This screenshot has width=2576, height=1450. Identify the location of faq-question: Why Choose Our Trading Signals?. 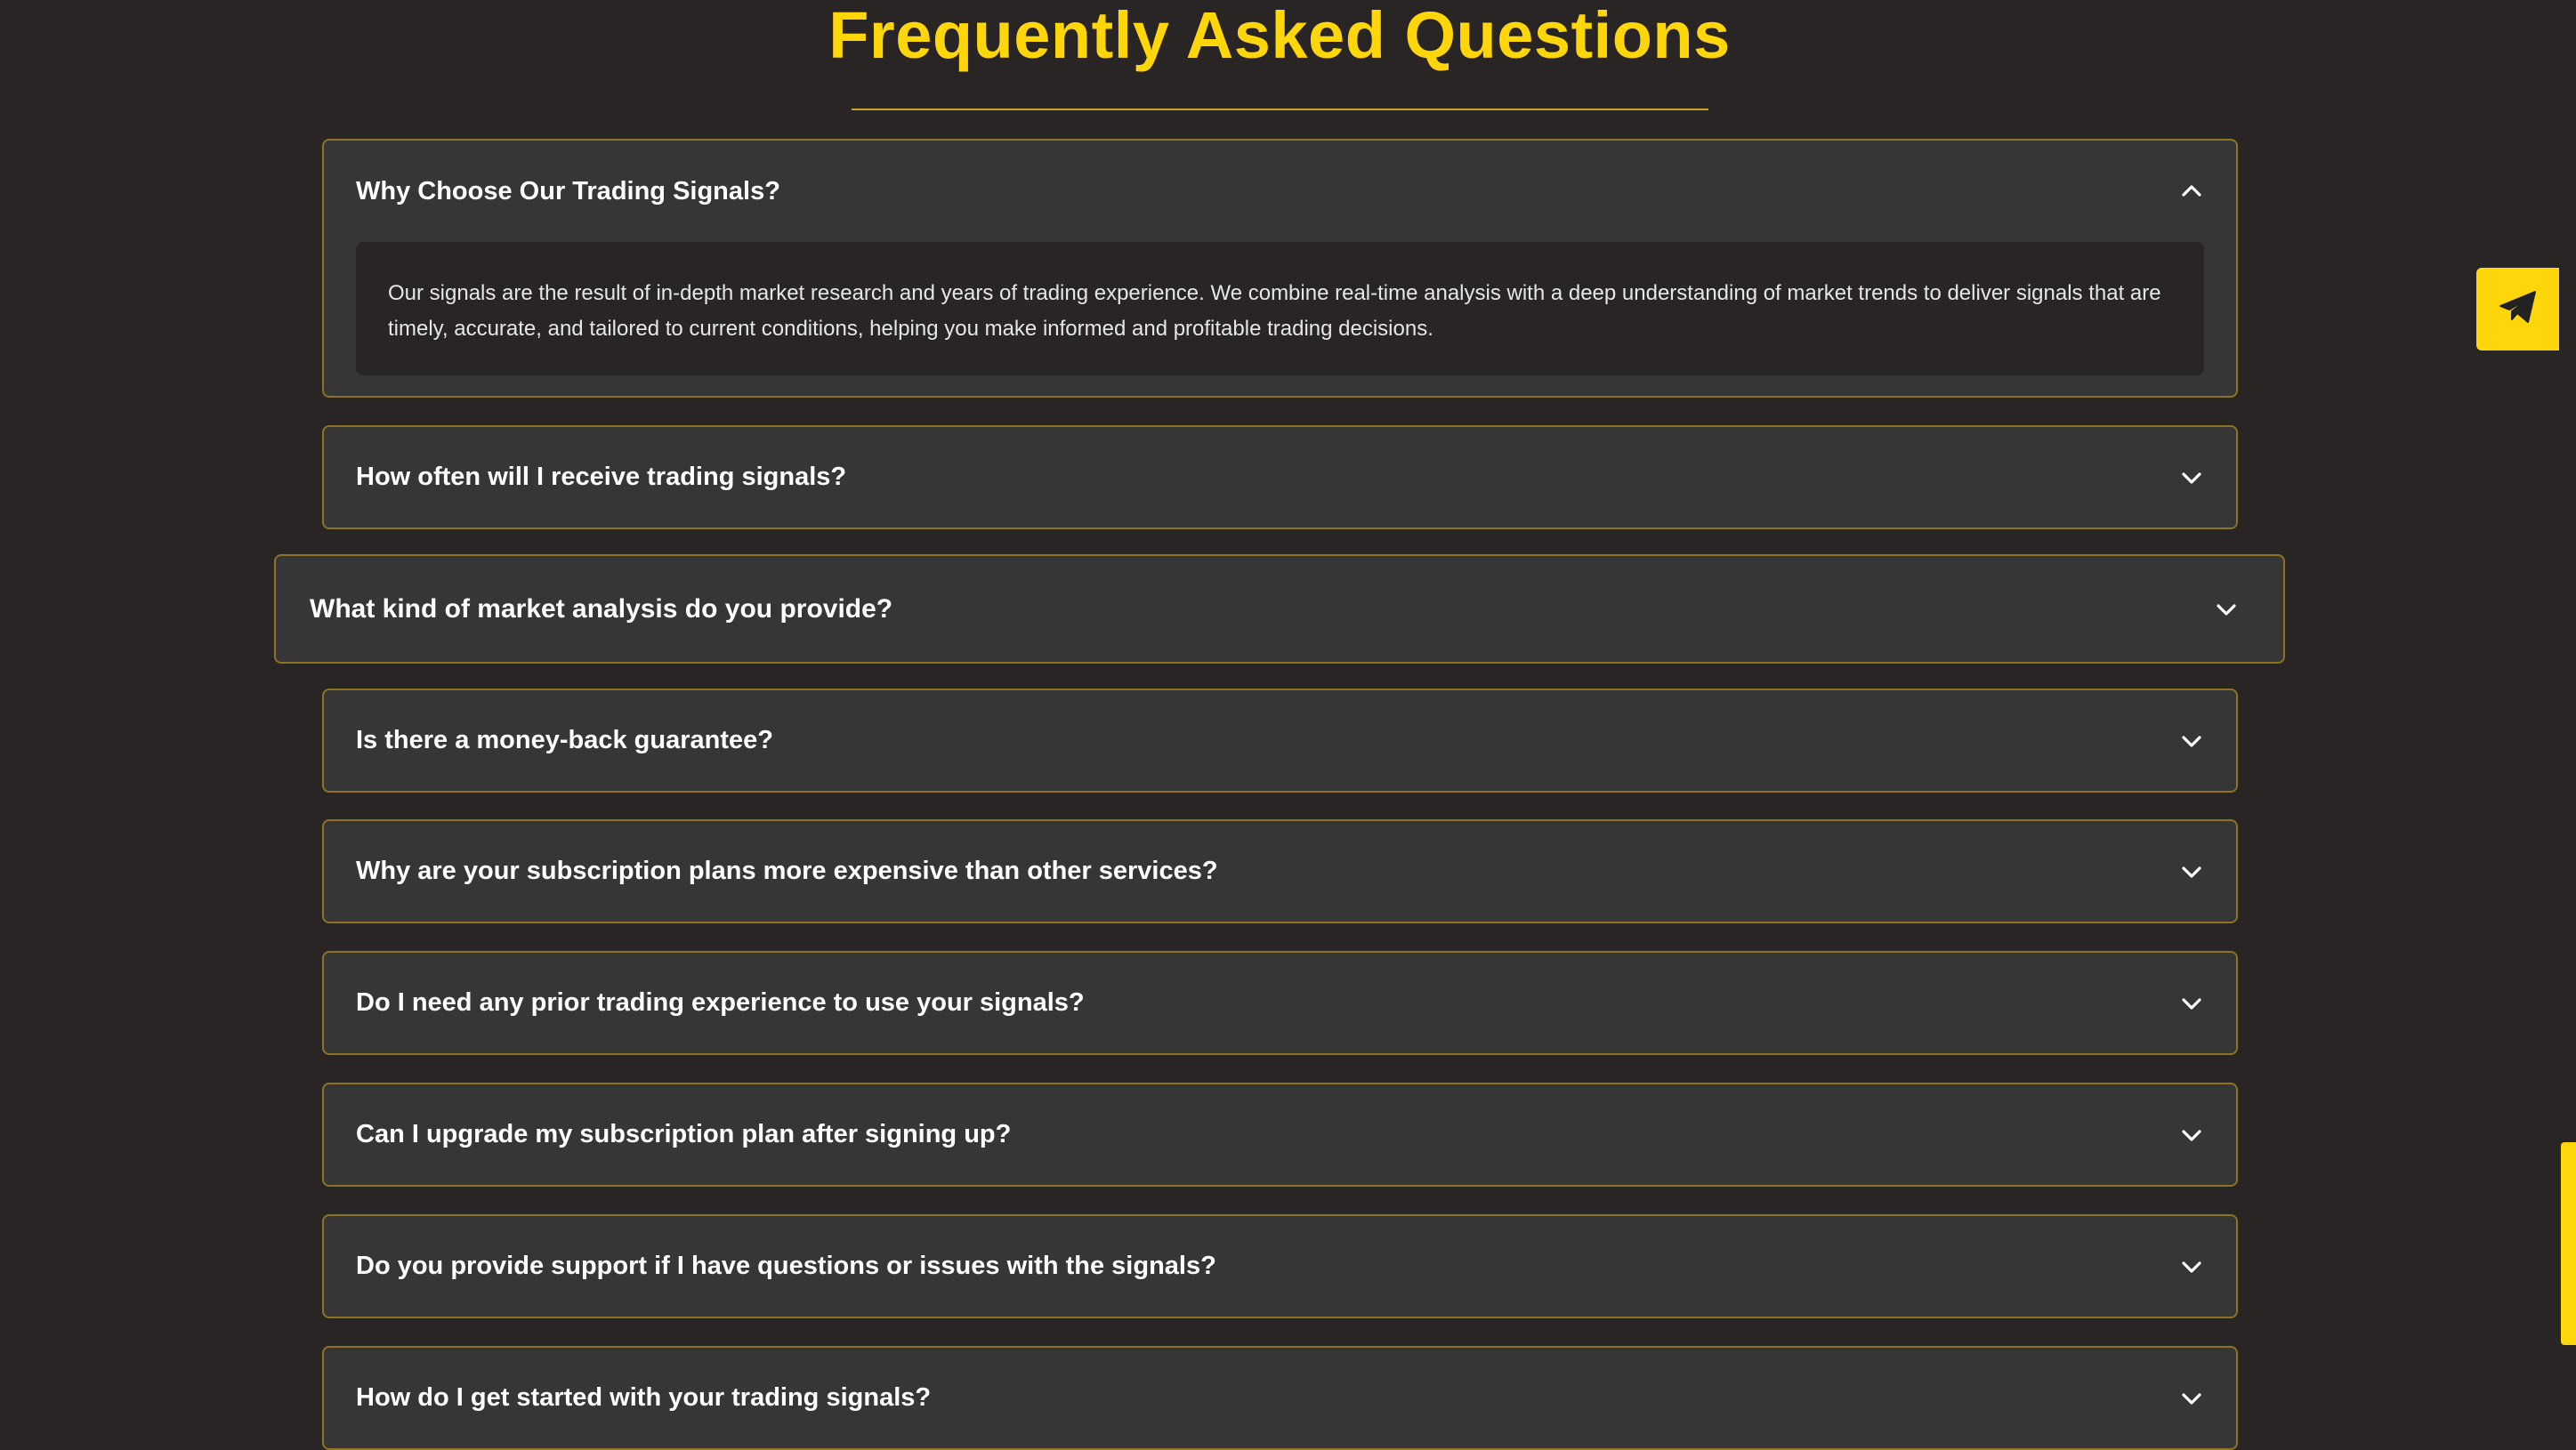
(568, 190).